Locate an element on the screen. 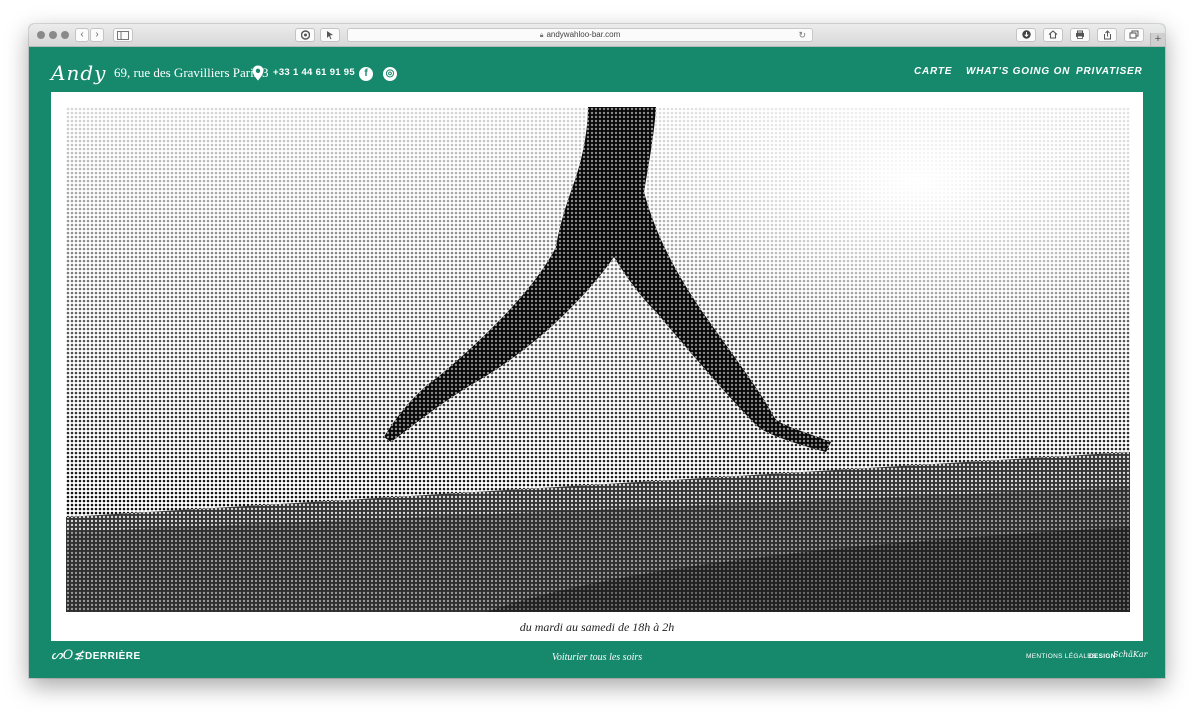 This screenshot has width=1200, height=715. zoom-window-icon is located at coordinates (65, 35).